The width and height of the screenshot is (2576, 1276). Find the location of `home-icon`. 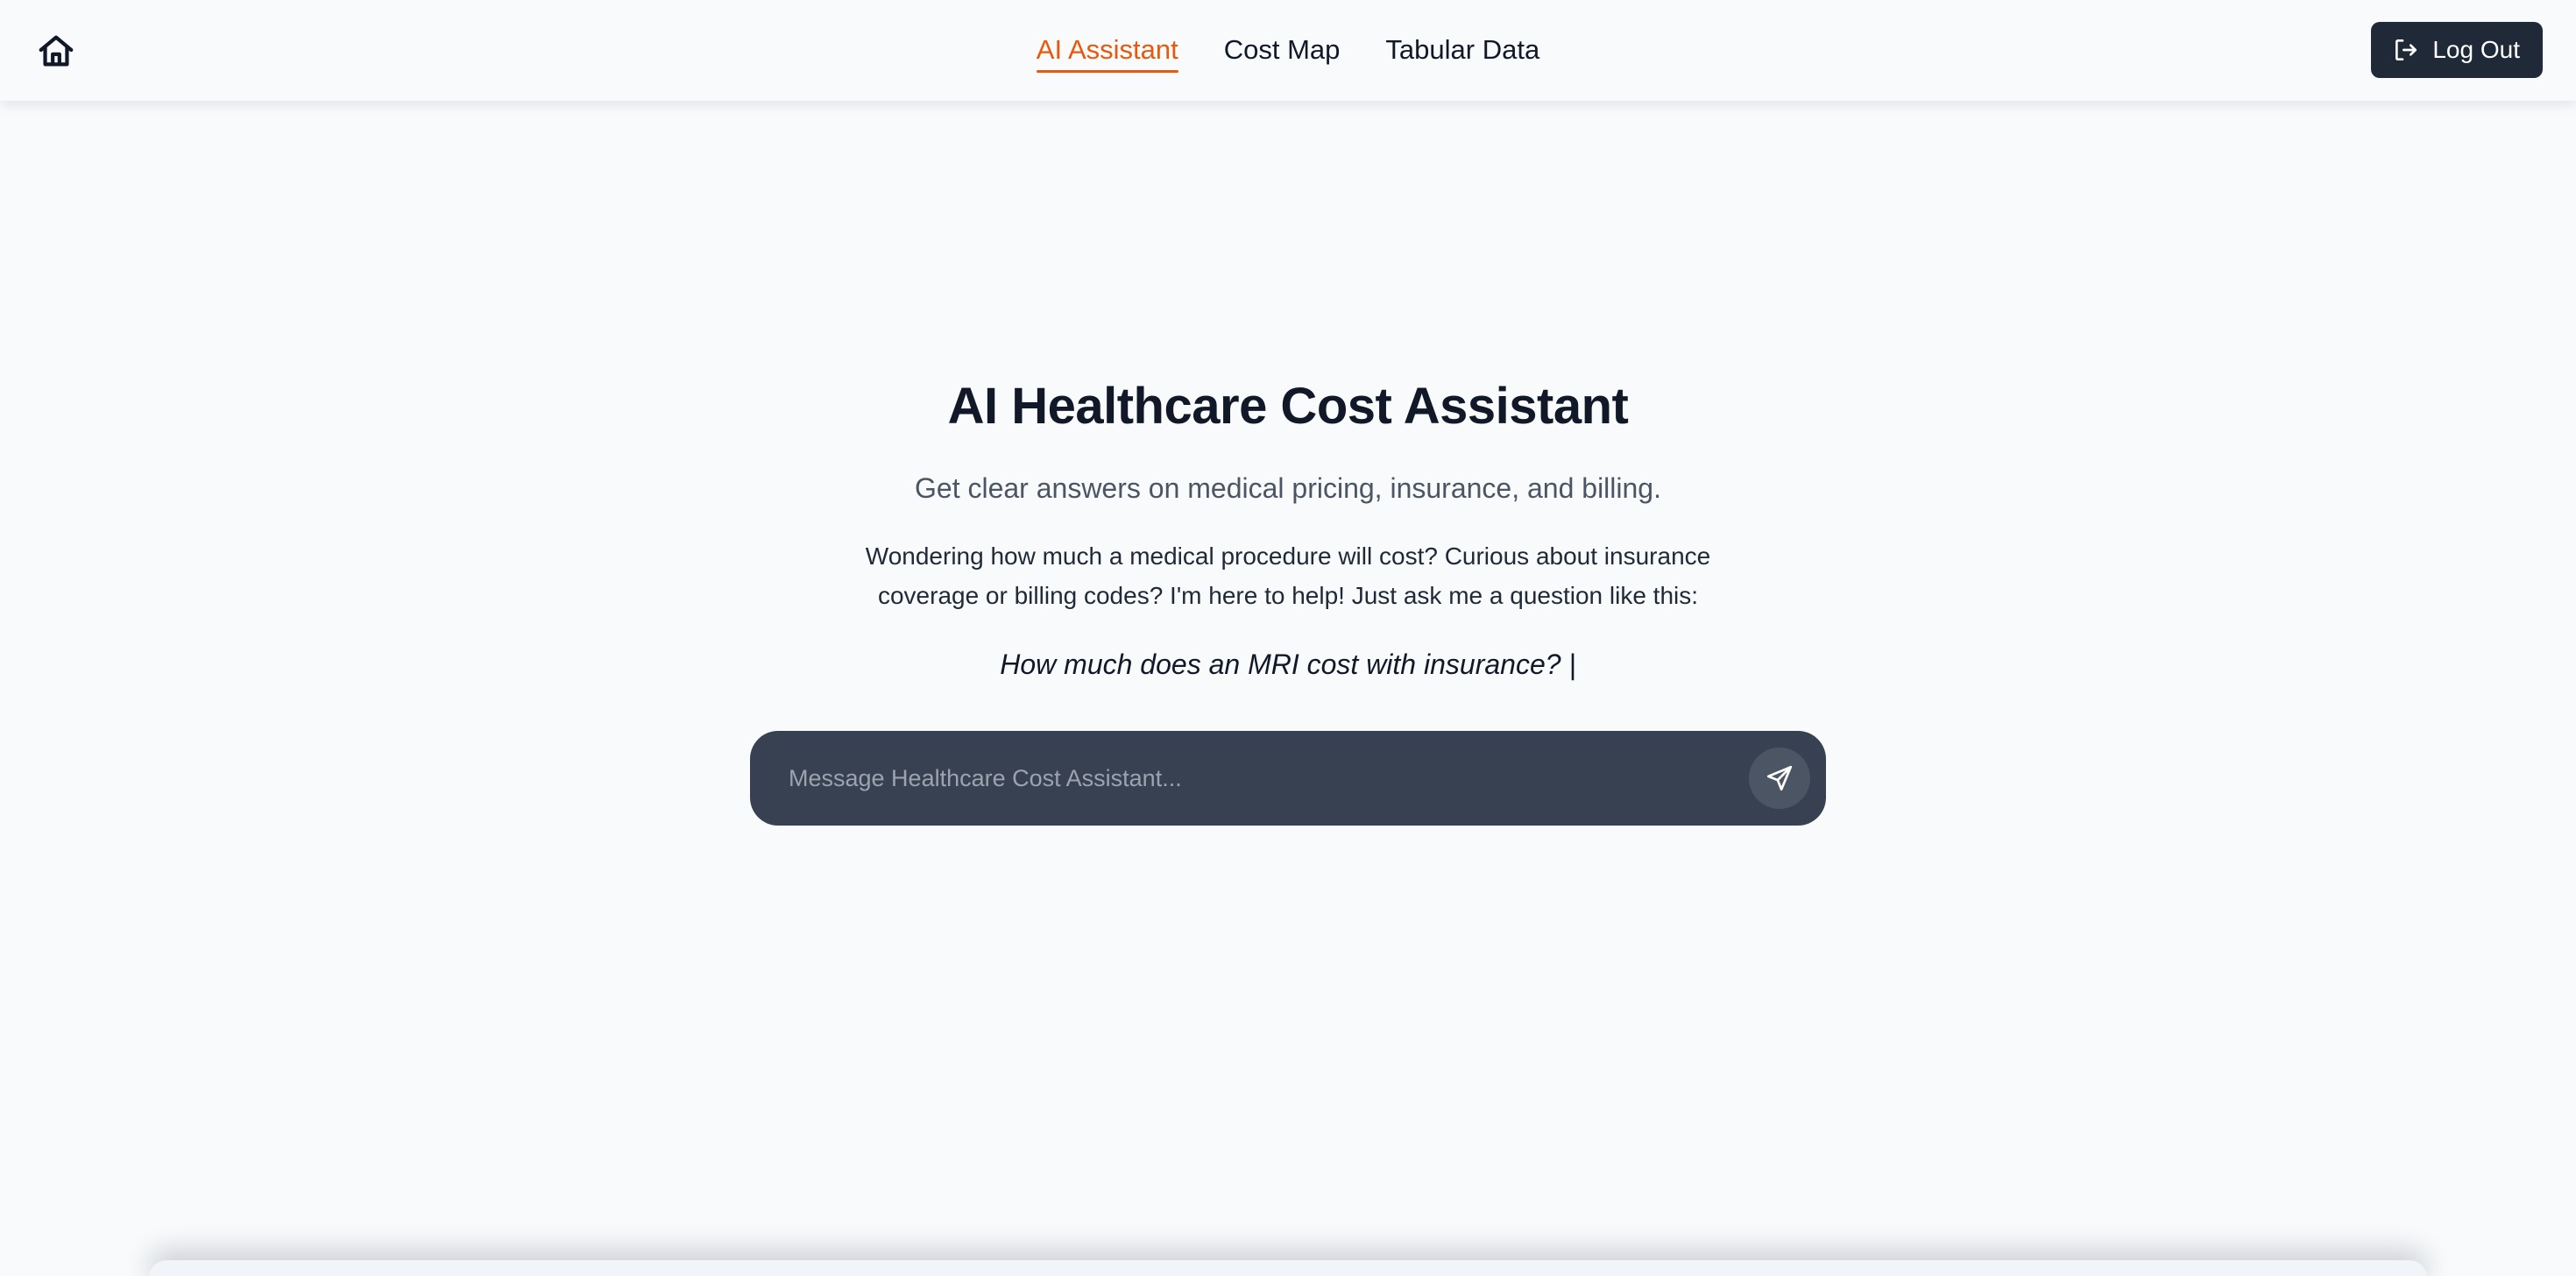

home-icon is located at coordinates (56, 51).